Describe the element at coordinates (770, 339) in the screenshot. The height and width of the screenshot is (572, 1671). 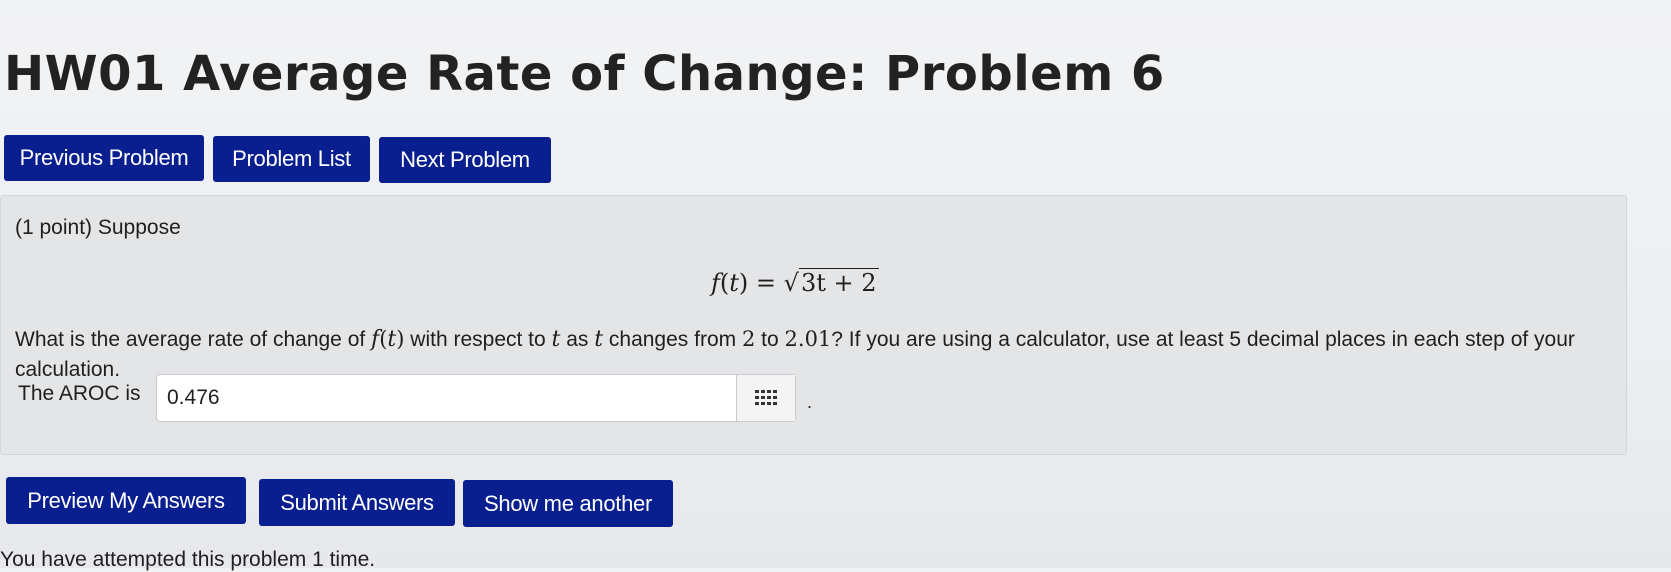
I see `question-text: to` at that location.